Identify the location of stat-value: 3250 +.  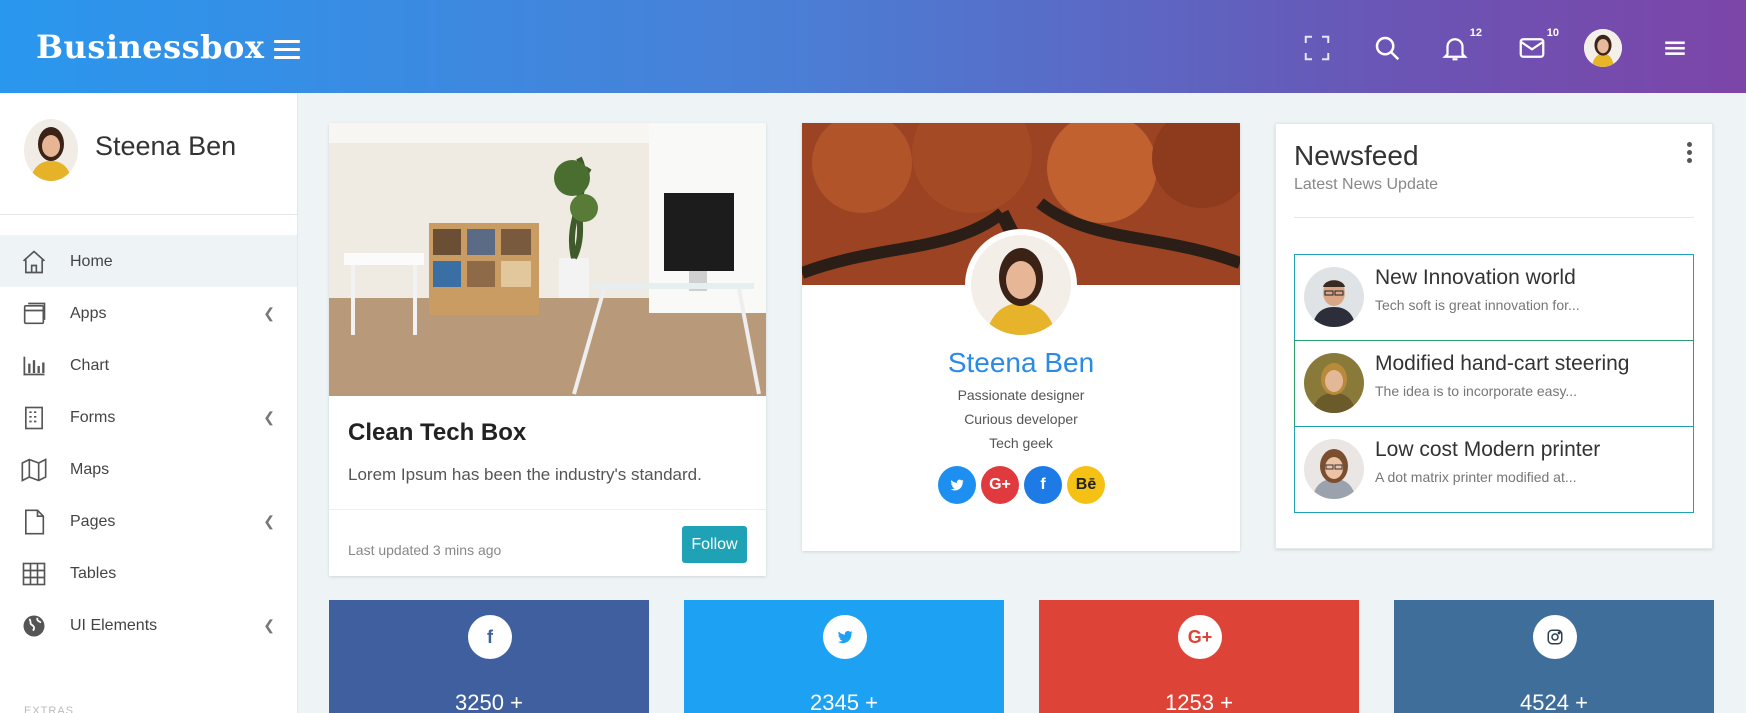
(489, 701).